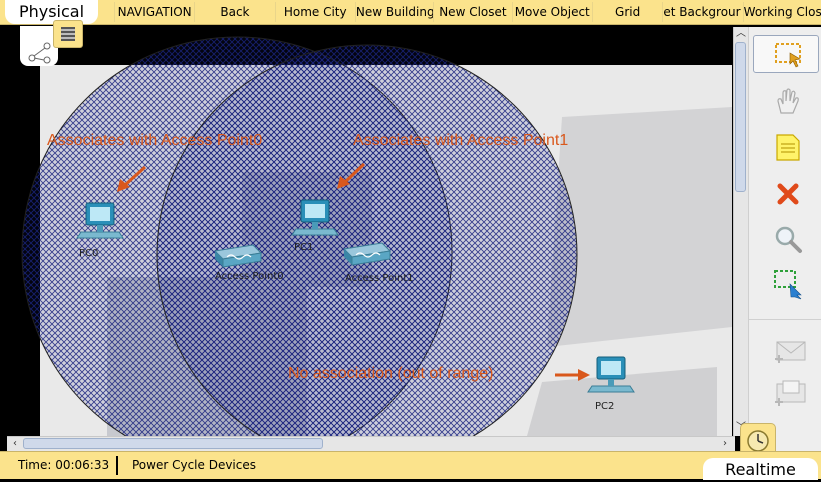 This screenshot has width=821, height=482. I want to click on select-tool, so click(786, 54).